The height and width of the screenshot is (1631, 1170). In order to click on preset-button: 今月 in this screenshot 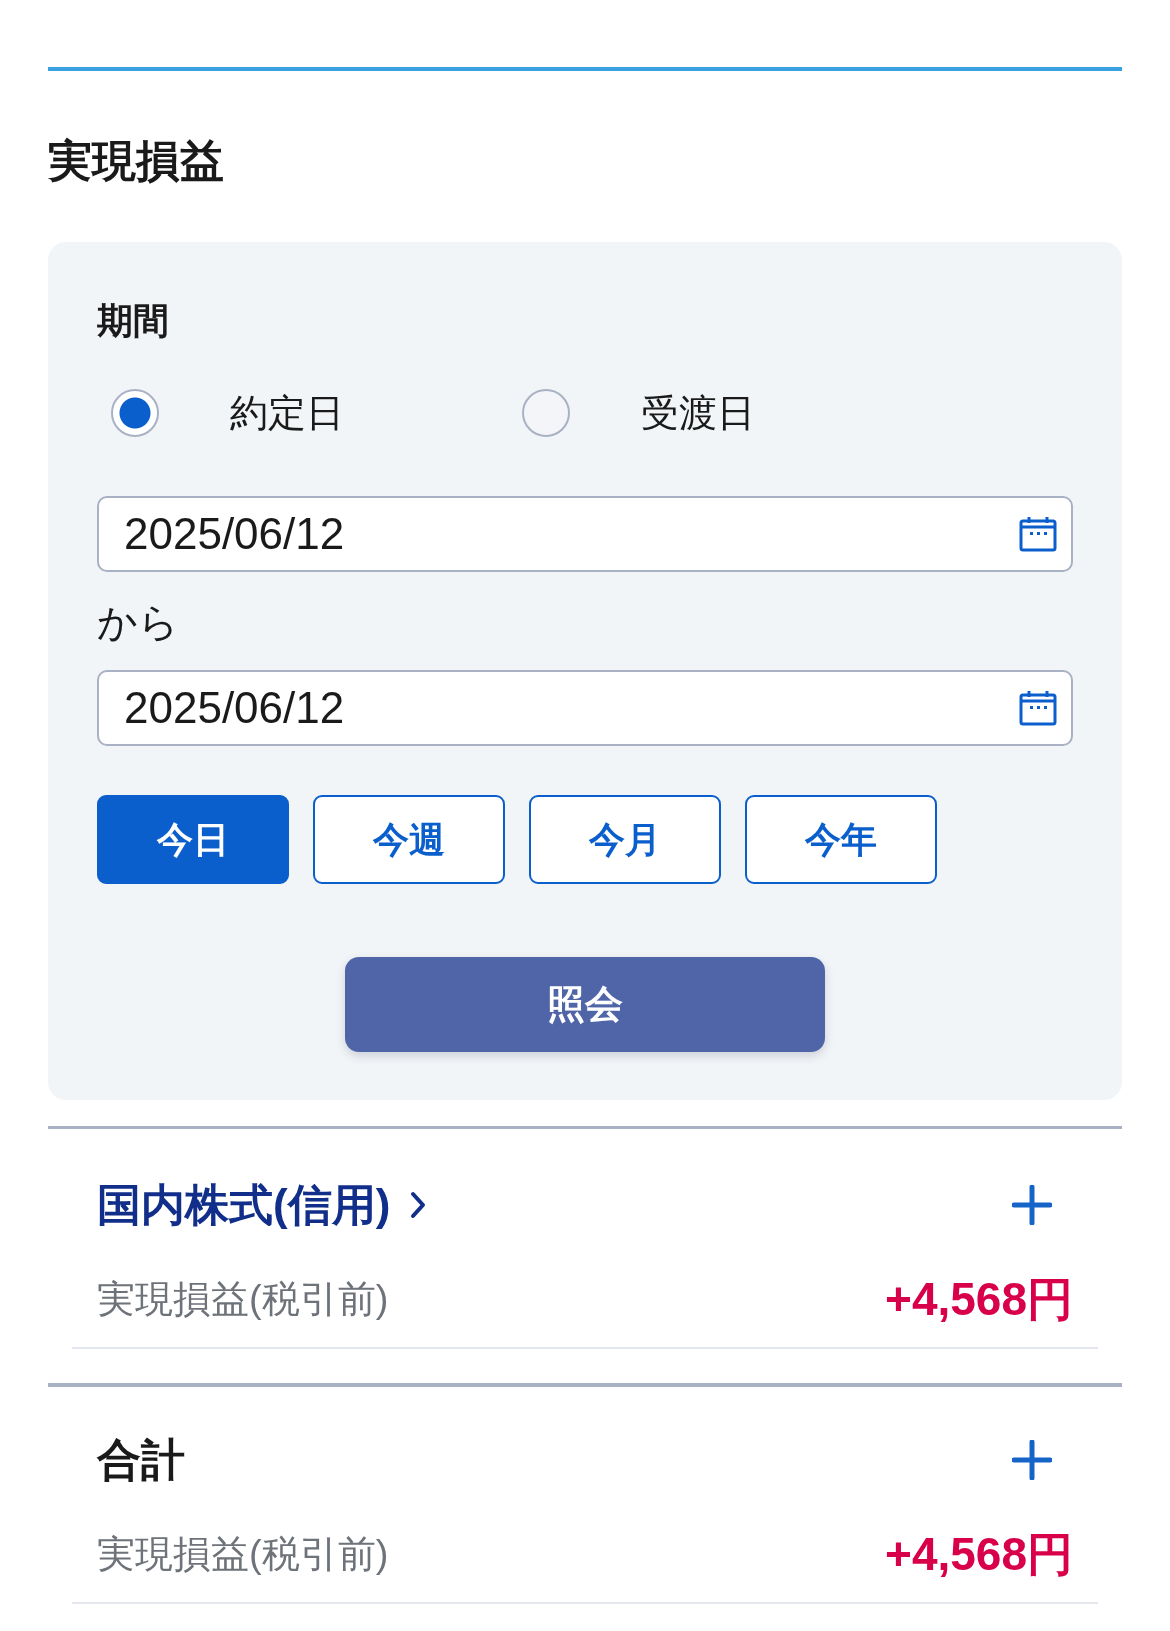, I will do `click(625, 839)`.